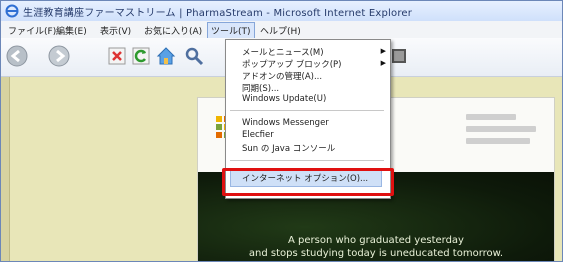  What do you see at coordinates (308, 182) in the screenshot?
I see `highlight-callout-box` at bounding box center [308, 182].